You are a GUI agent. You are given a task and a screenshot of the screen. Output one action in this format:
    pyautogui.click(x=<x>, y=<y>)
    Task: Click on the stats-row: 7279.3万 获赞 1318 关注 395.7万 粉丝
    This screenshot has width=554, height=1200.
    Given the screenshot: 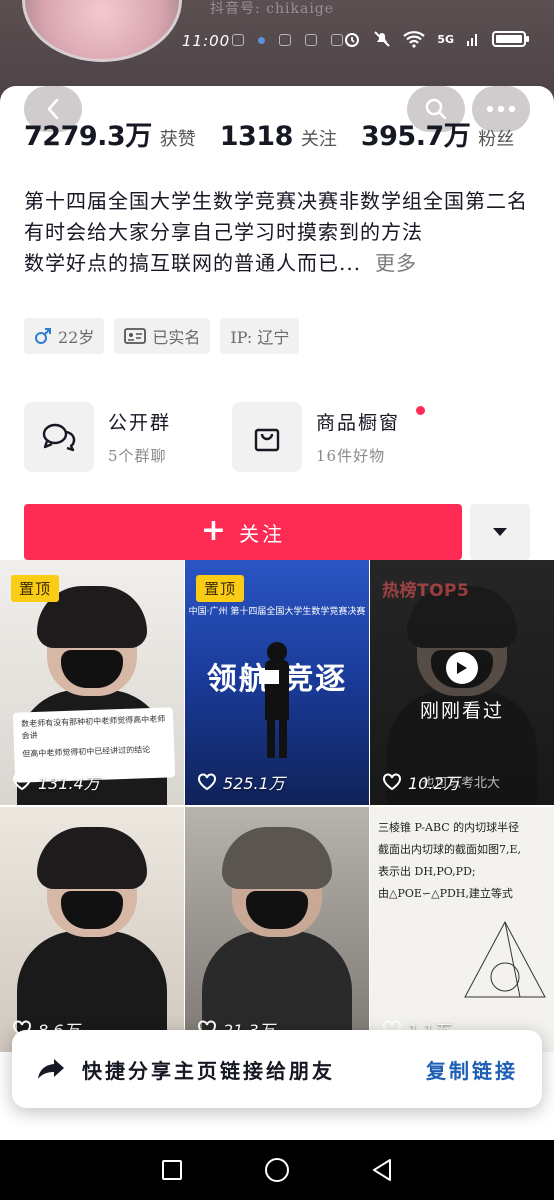 What is the action you would take?
    pyautogui.click(x=269, y=133)
    